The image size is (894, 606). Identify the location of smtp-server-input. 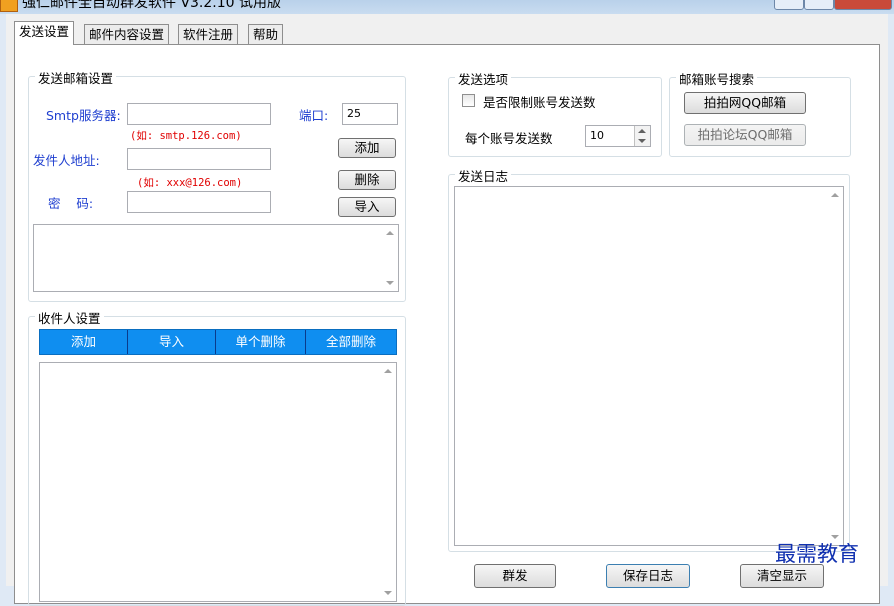
(199, 114).